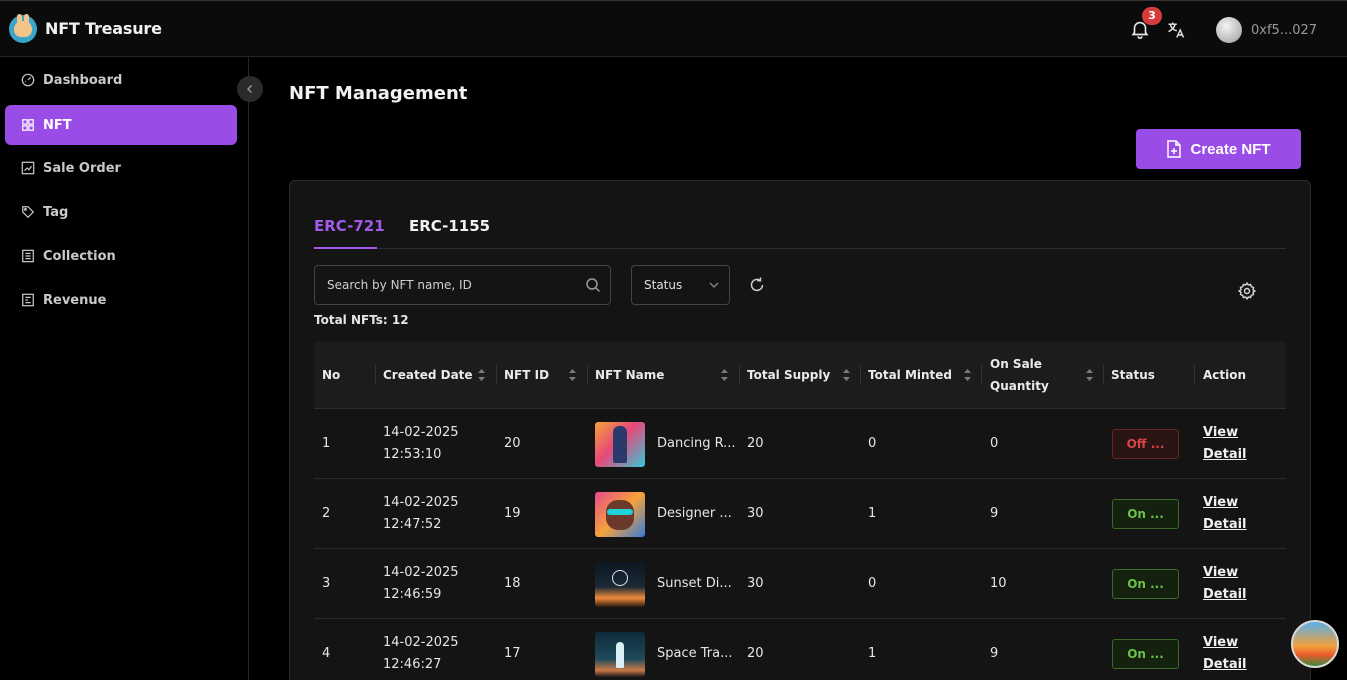 This screenshot has width=1347, height=680. What do you see at coordinates (994, 443) in the screenshot?
I see `row-on-sale: 0` at bounding box center [994, 443].